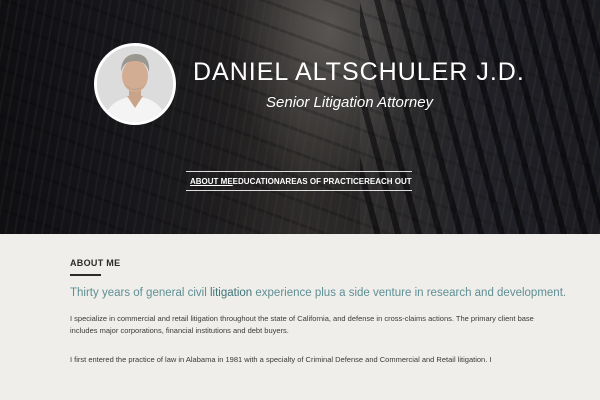 Image resolution: width=600 pixels, height=400 pixels. Describe the element at coordinates (359, 72) in the screenshot. I see `page-title: DANIEL ALTSCHULER J.D.` at that location.